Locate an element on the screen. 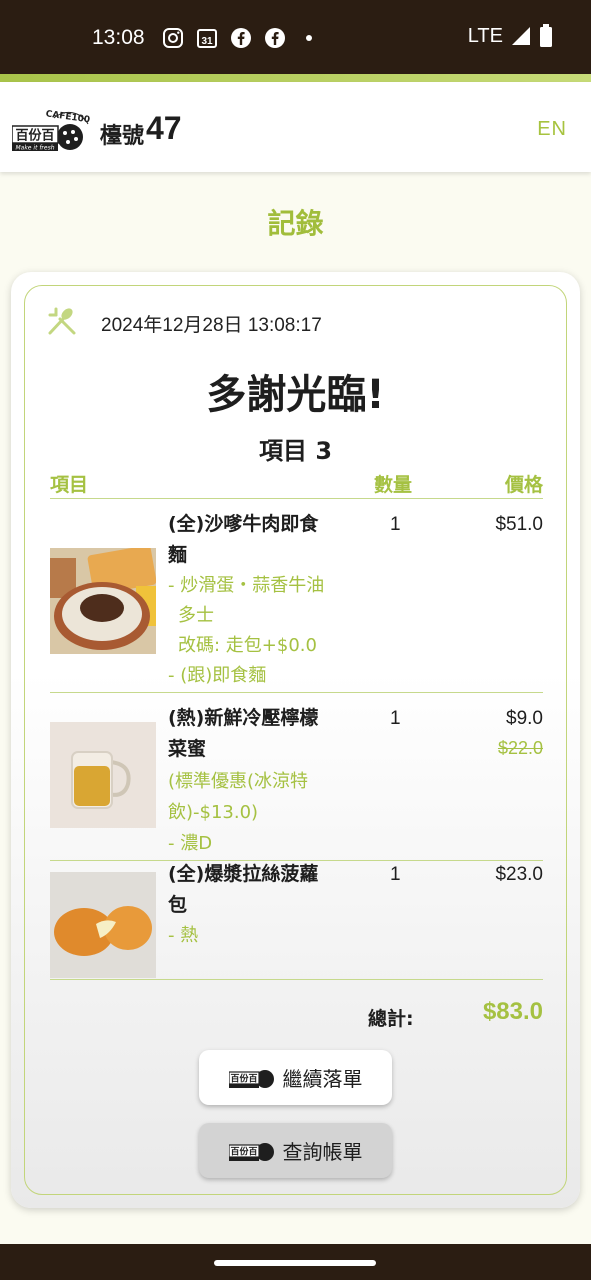 The image size is (591, 1280). system-nav-bar is located at coordinates (295, 1262).